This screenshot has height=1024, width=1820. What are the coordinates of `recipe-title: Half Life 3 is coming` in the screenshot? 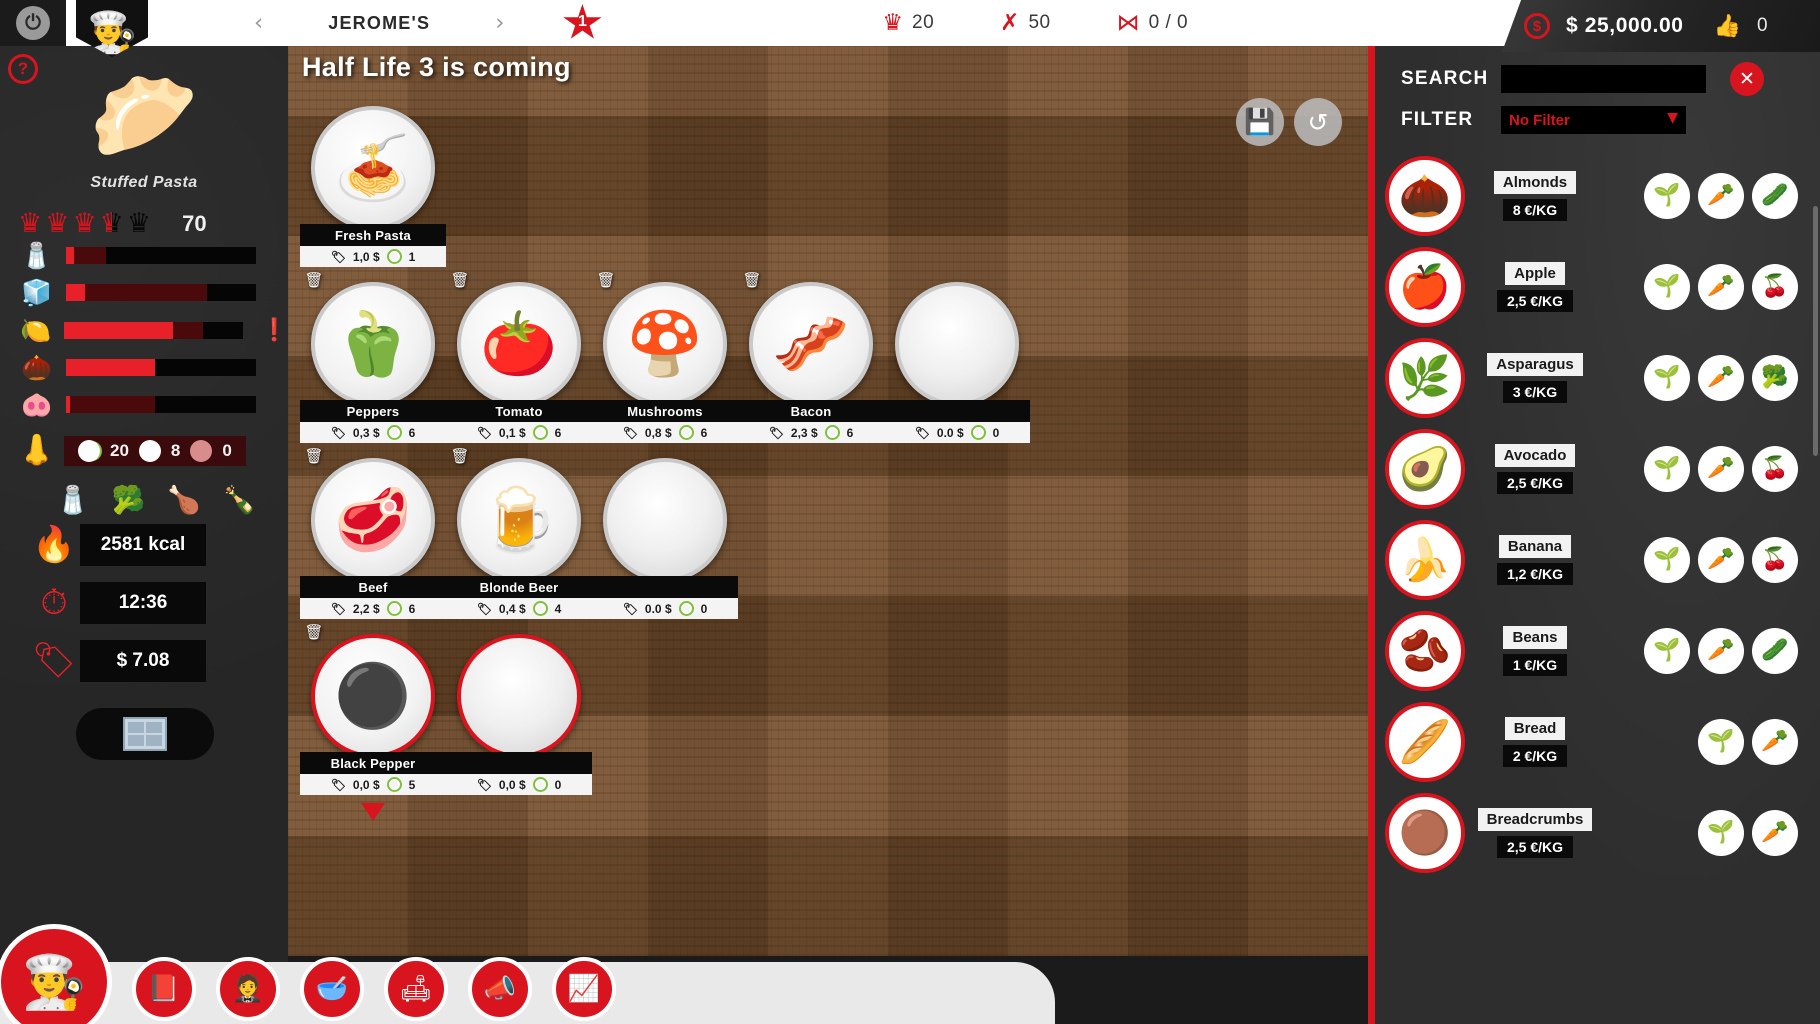 It's located at (436, 67).